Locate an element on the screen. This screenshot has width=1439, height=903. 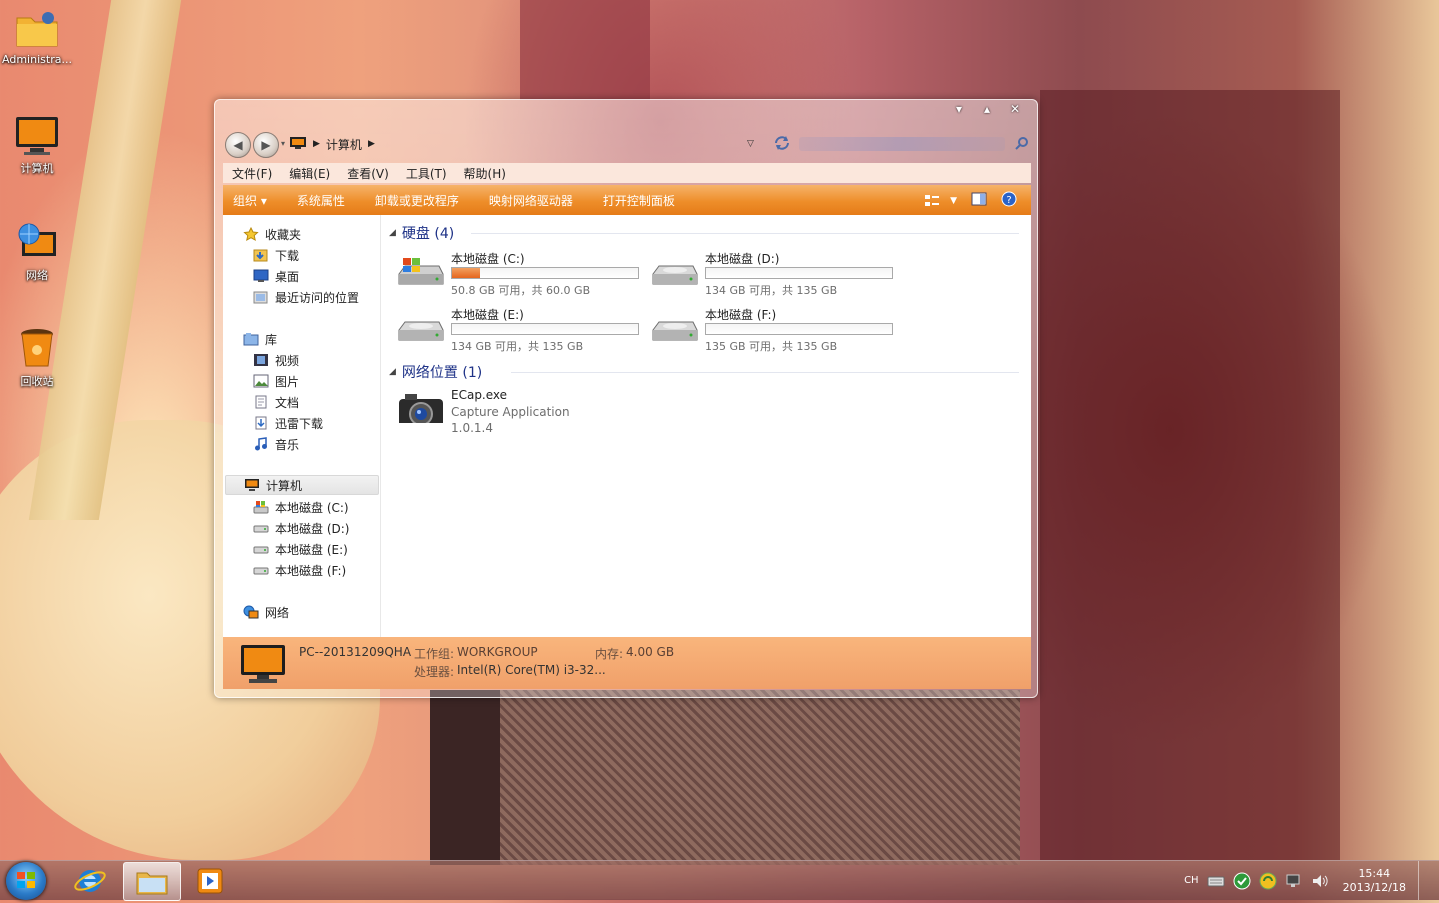
arrow-right-icon: ▶ is located at coordinates (266, 145).